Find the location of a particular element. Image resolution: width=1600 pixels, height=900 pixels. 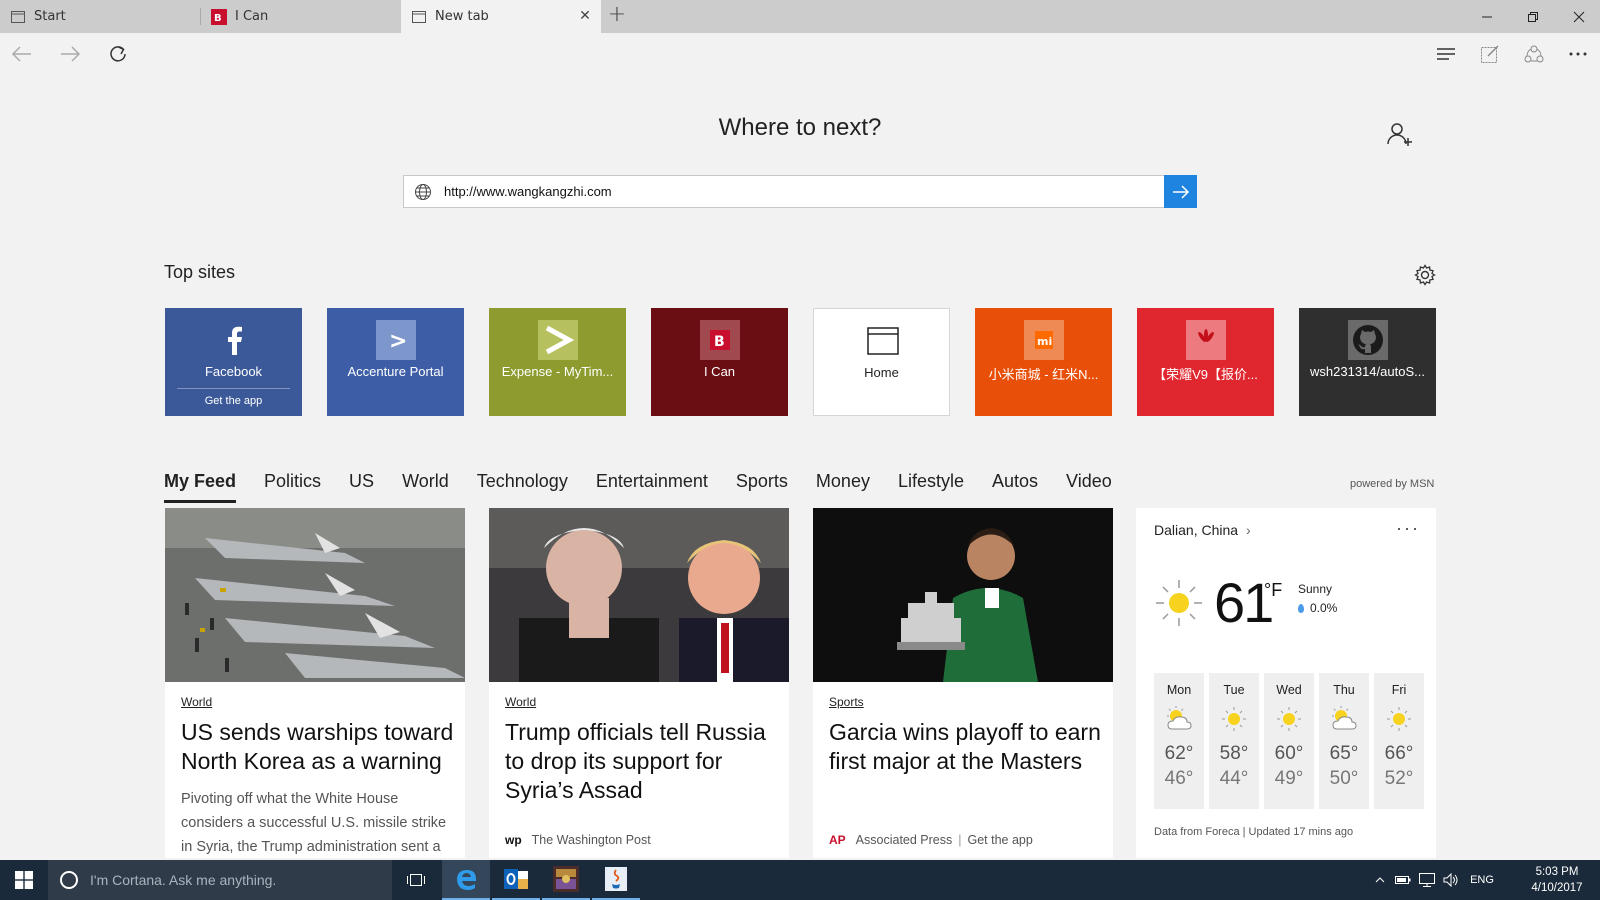

github-icon is located at coordinates (1368, 340).